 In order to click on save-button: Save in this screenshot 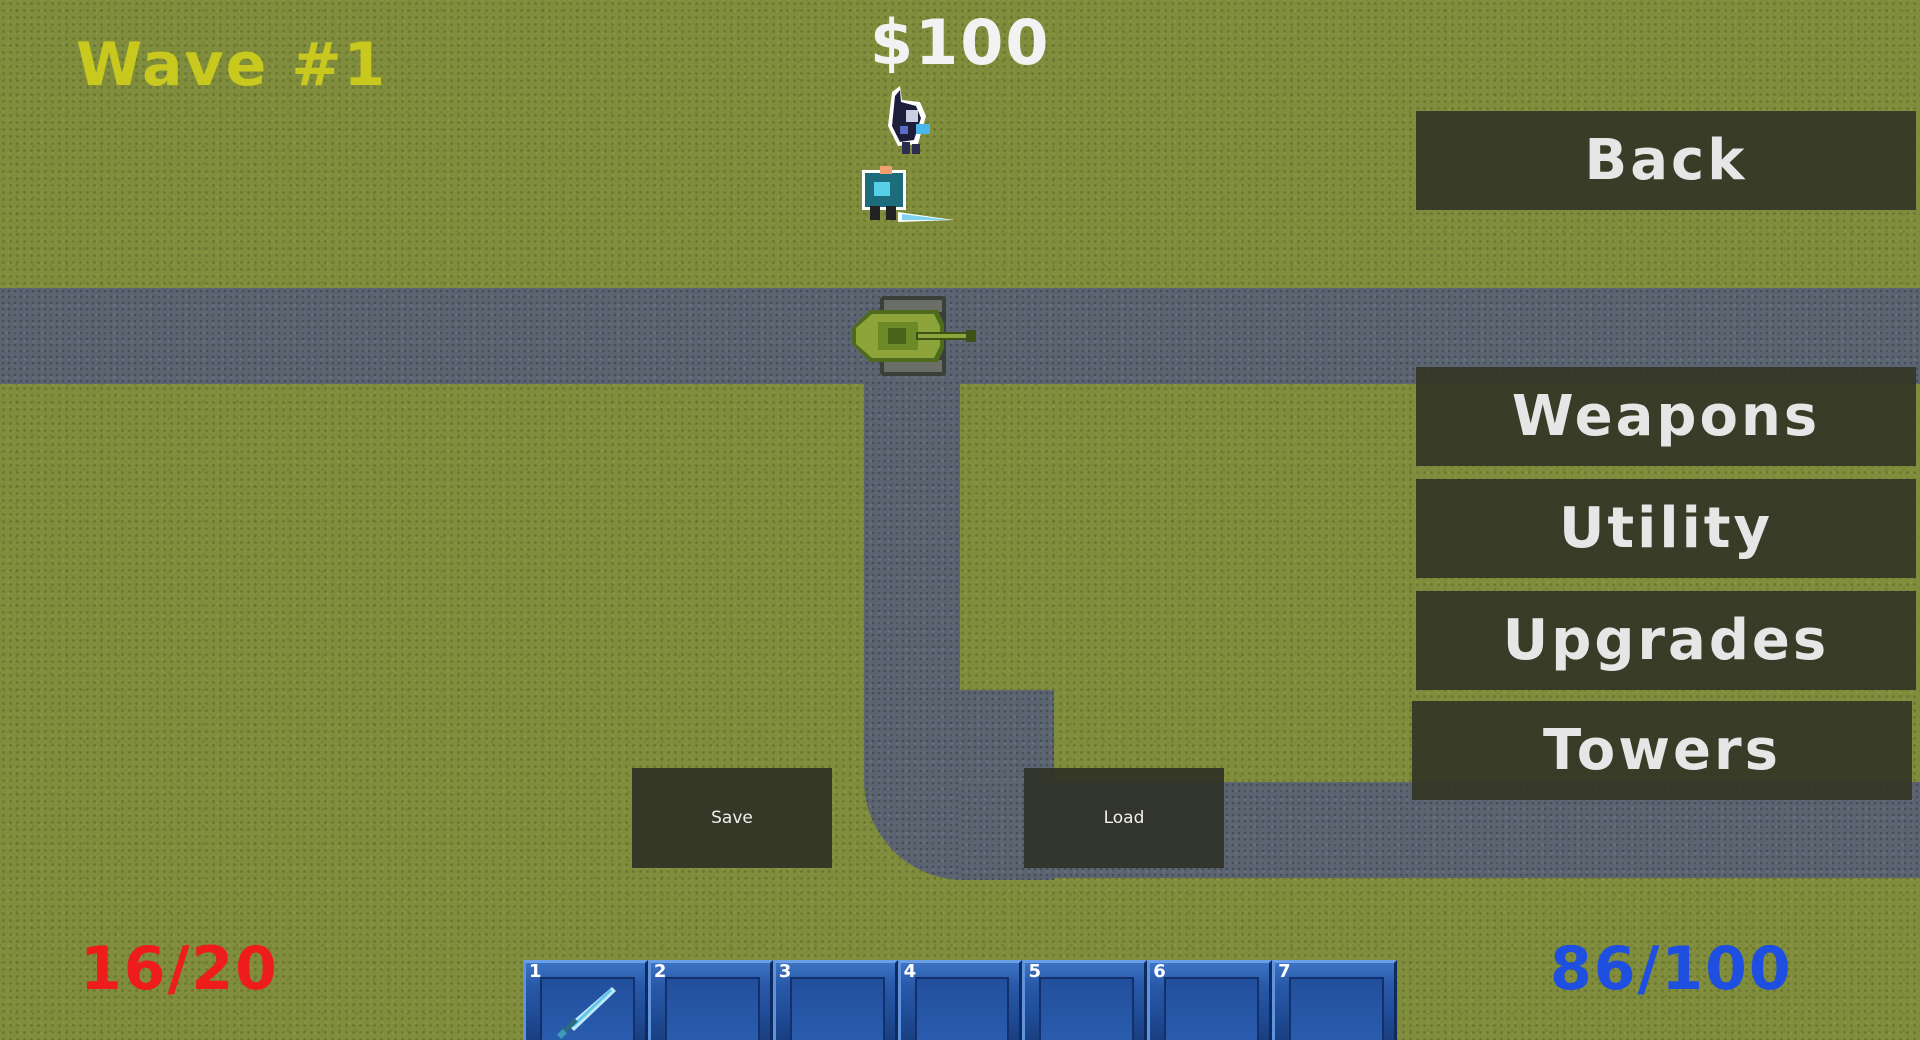, I will do `click(732, 818)`.